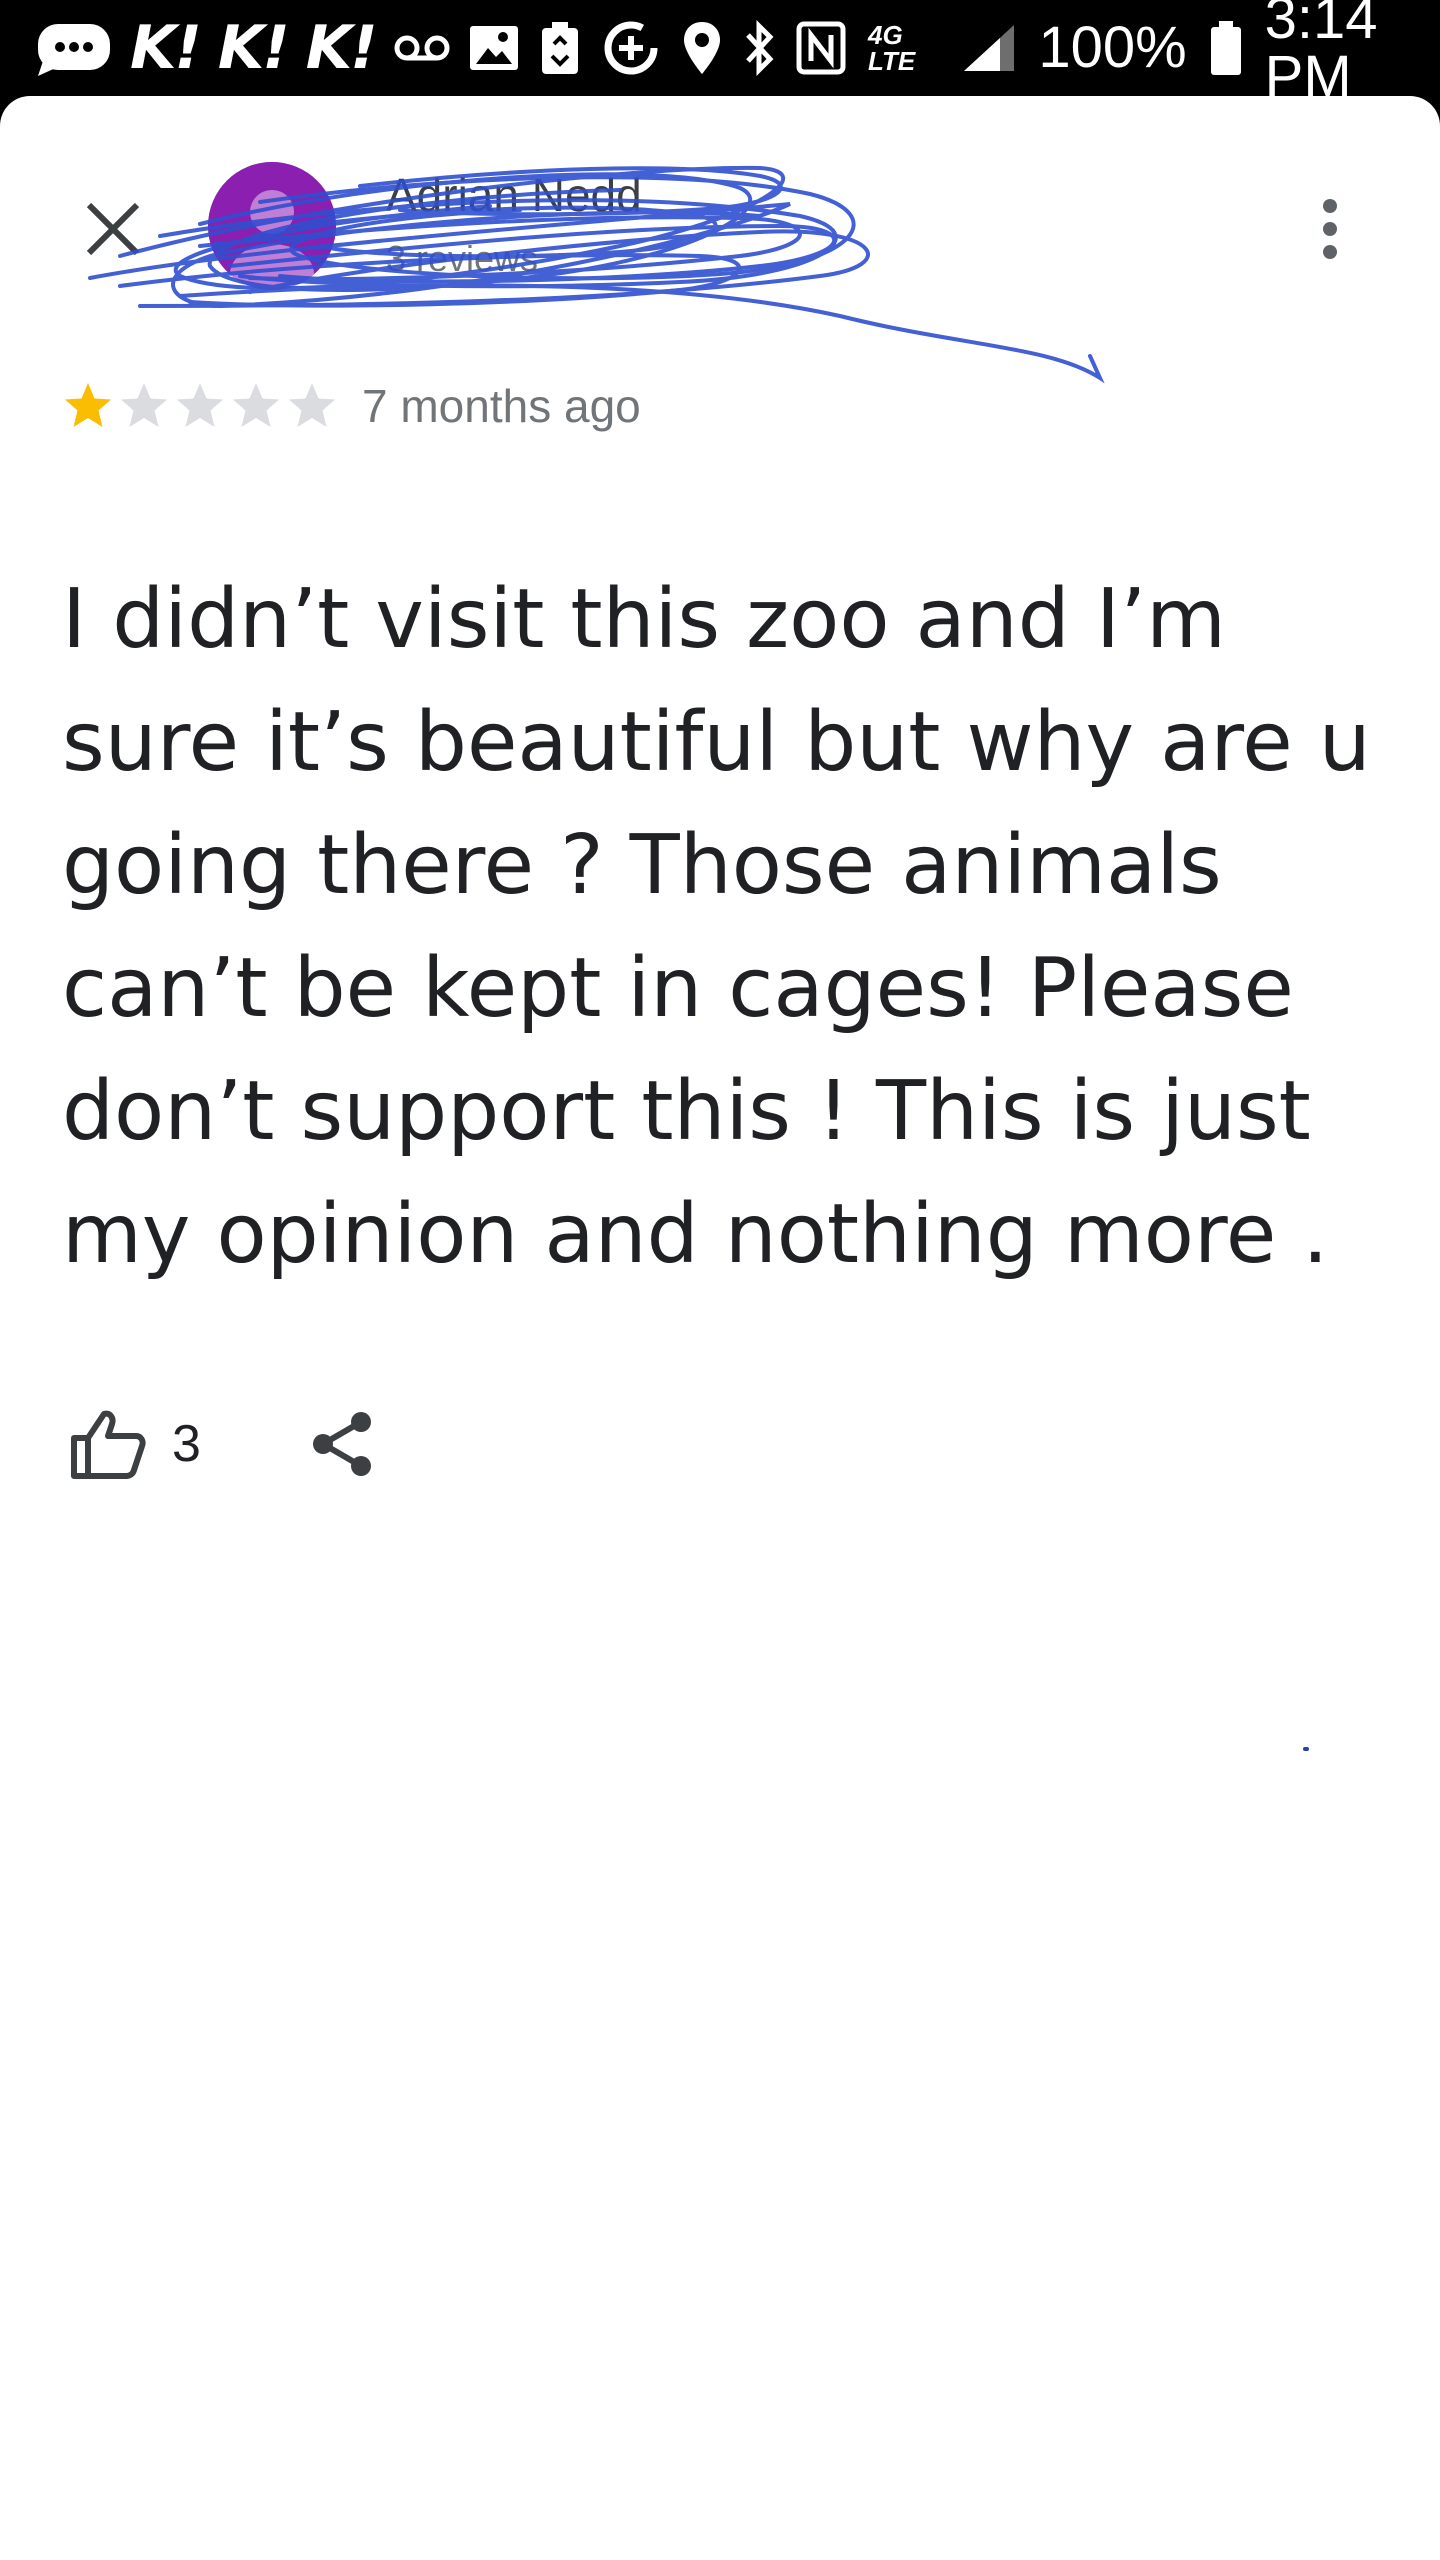 This screenshot has width=1440, height=2560. What do you see at coordinates (351, 406) in the screenshot?
I see `rating-row: 7 months ago` at bounding box center [351, 406].